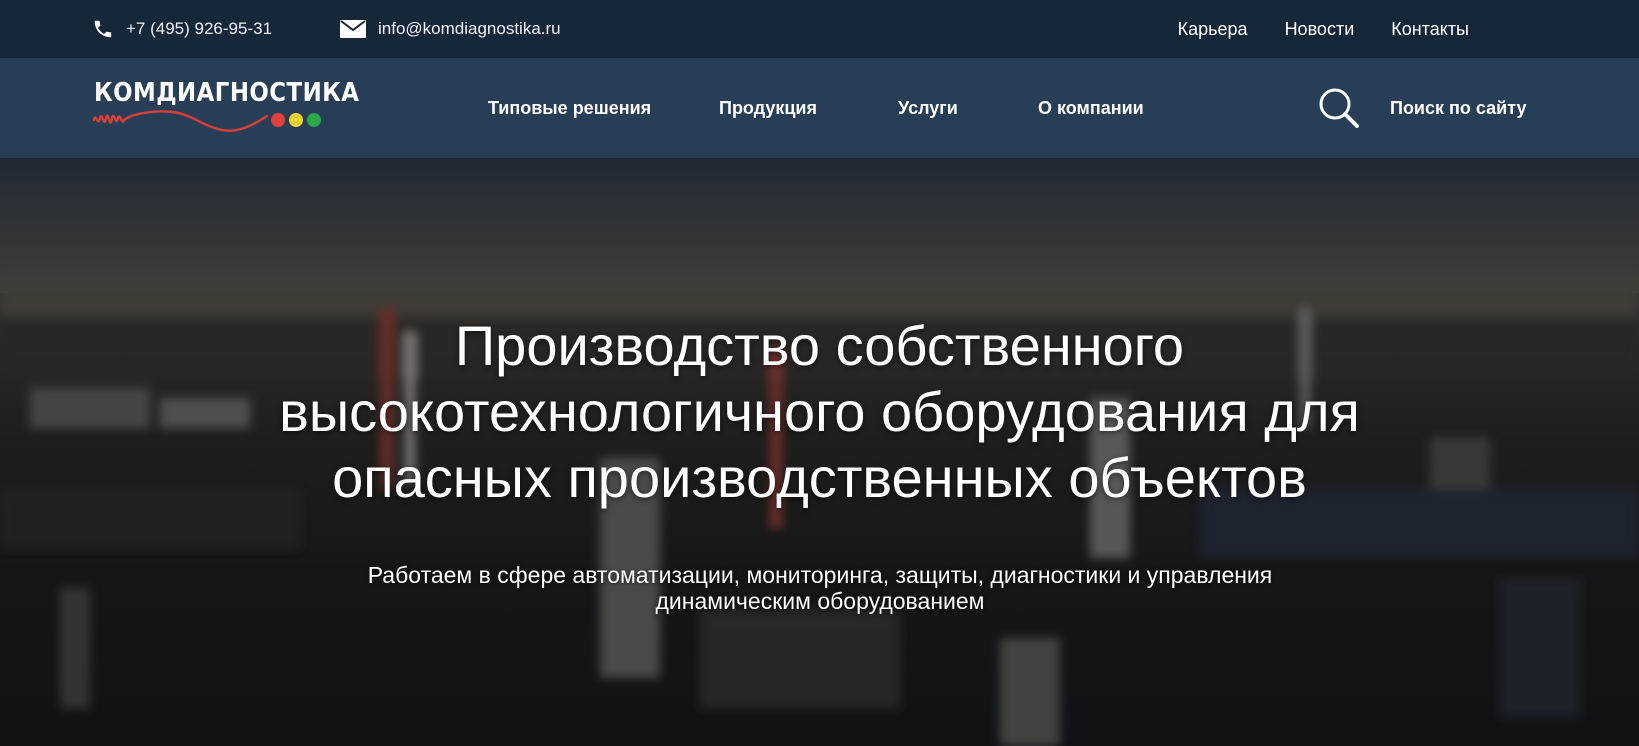 This screenshot has height=746, width=1639. Describe the element at coordinates (1430, 29) in the screenshot. I see `top-link-contacts: Контакты` at that location.